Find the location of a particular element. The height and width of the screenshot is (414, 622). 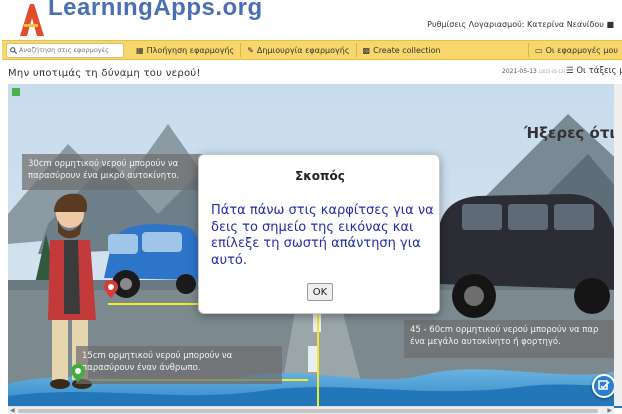

nav-browse-apps: ▦ Πλοήγηση εφαρμογής is located at coordinates (185, 50).